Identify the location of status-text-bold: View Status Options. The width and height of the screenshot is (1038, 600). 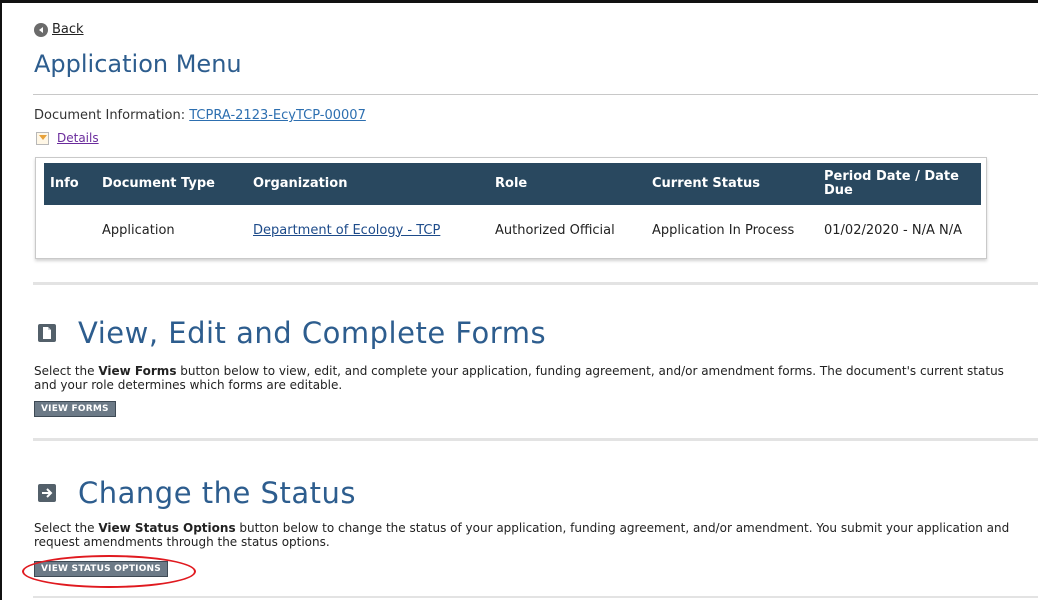
(167, 528).